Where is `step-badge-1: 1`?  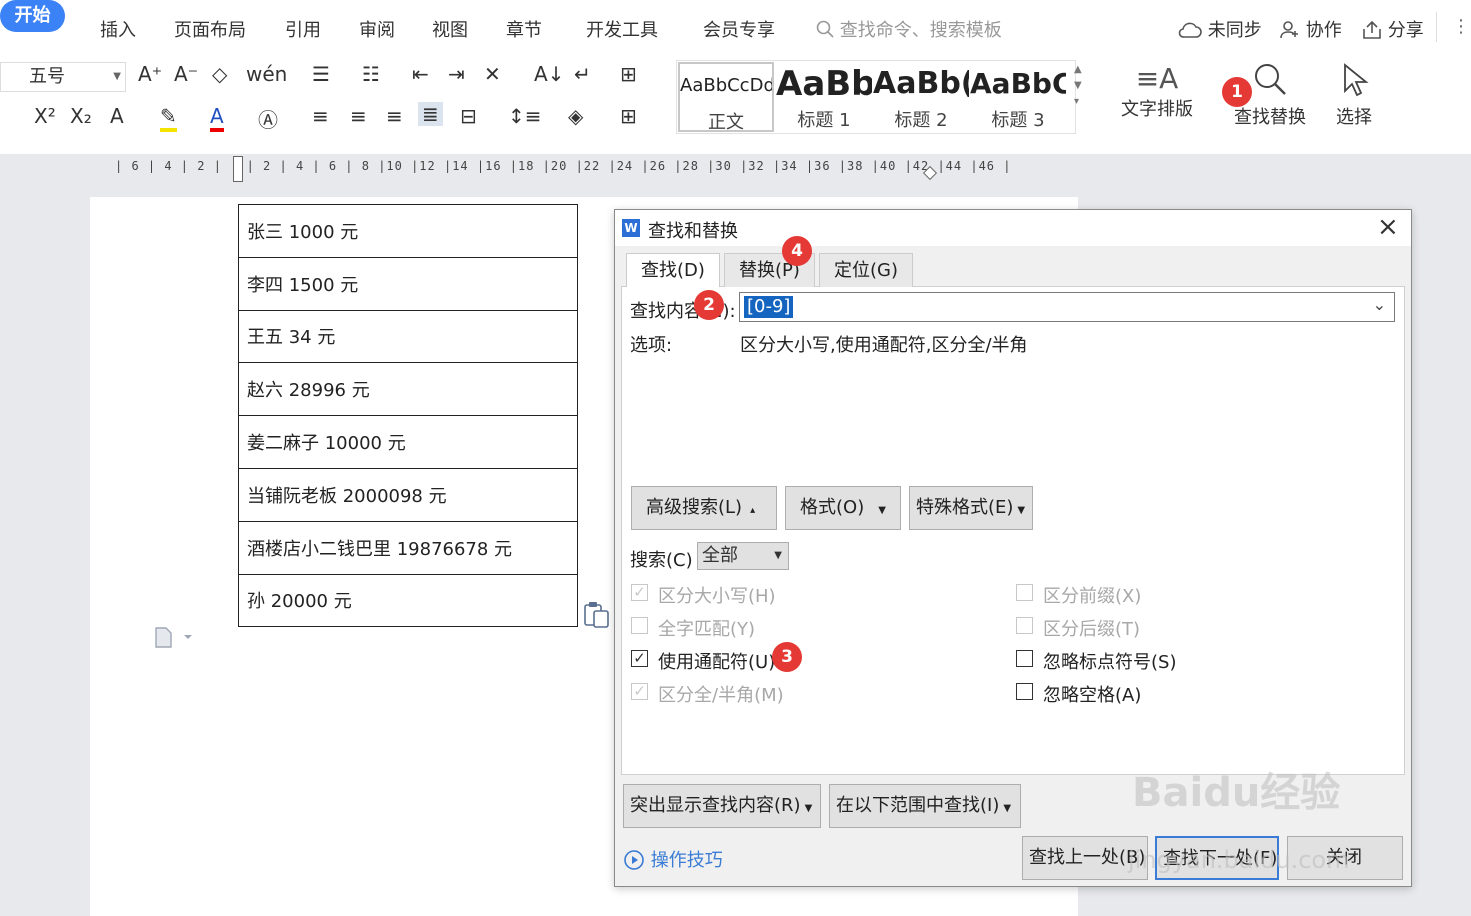
step-badge-1: 1 is located at coordinates (1237, 92).